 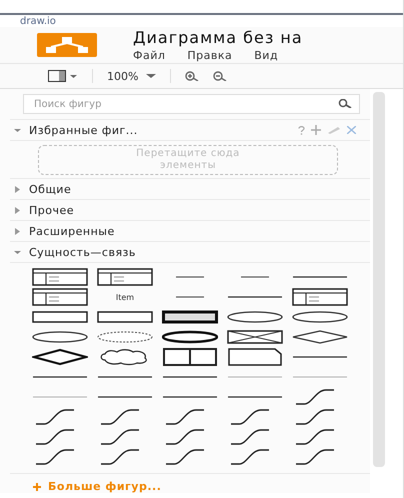 I want to click on panel-layout-icon, so click(x=63, y=76).